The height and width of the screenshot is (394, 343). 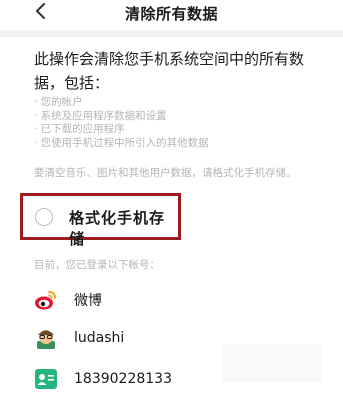 I want to click on format-storage-label: 格式化手机存储, so click(x=117, y=228).